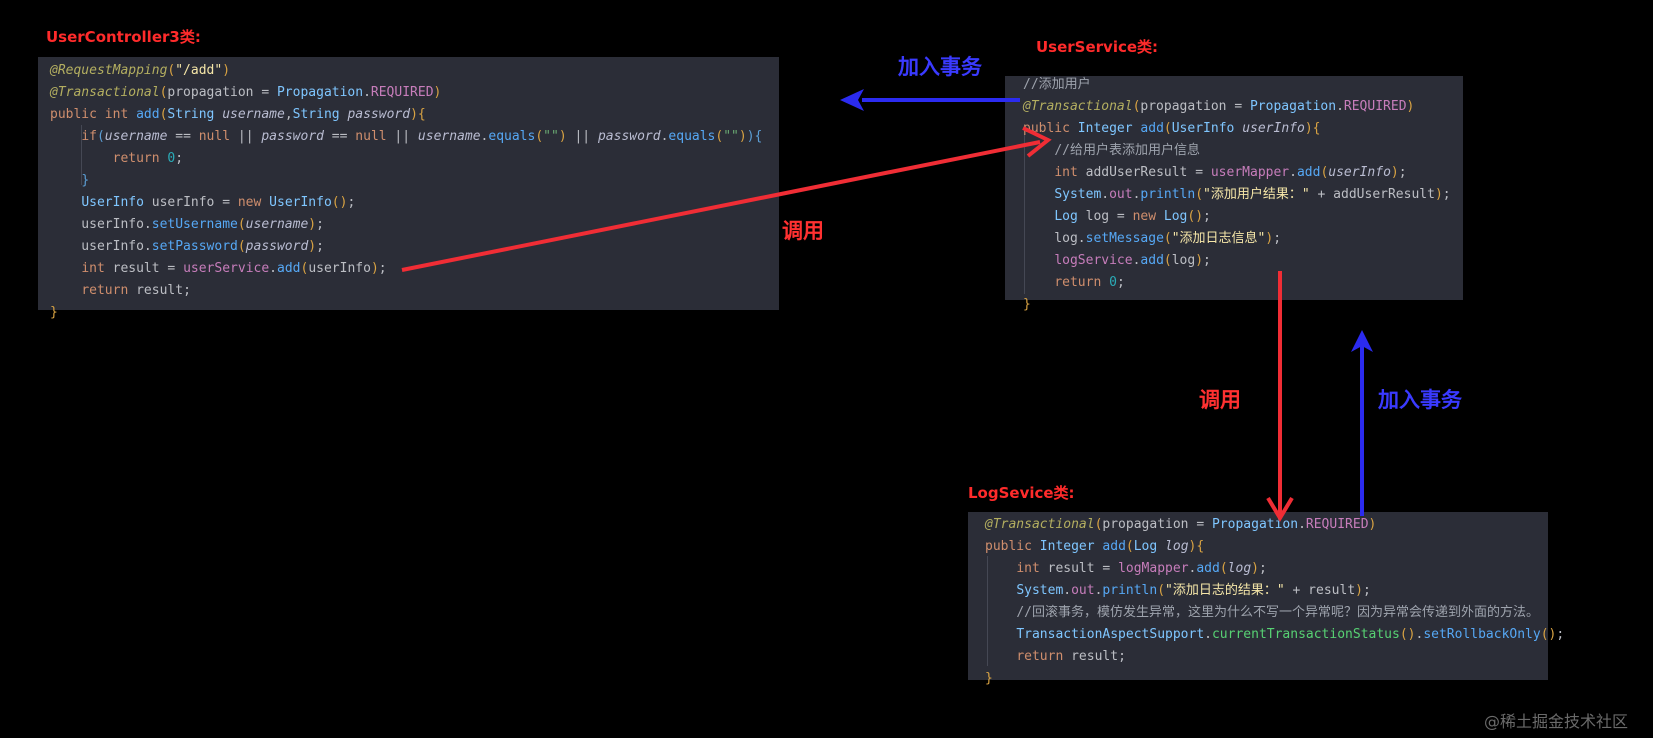  I want to click on call-arrow-mid-line, so click(721, 206).